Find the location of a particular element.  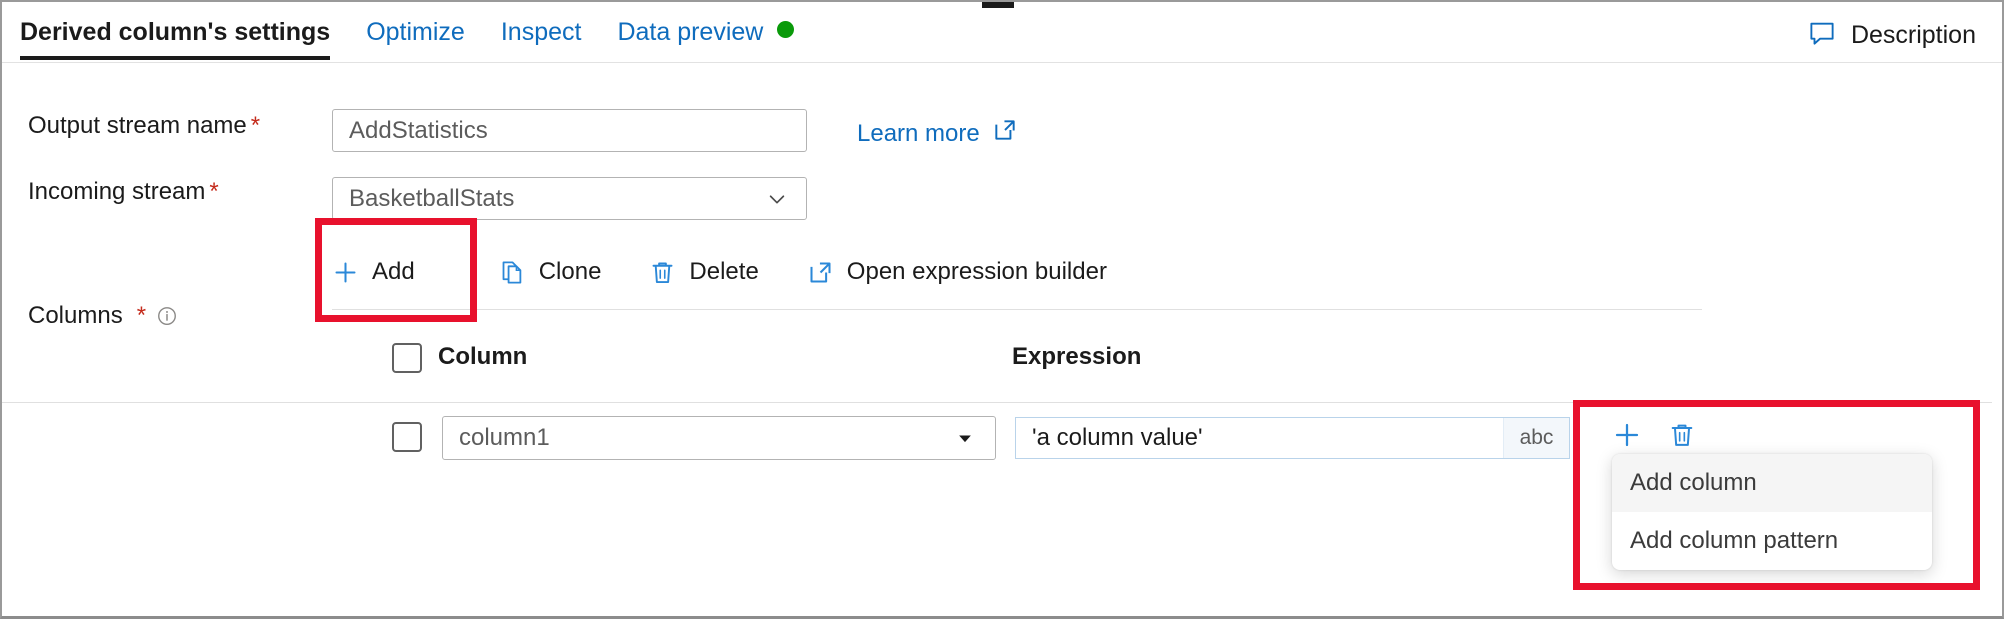

tab-label: Optimize is located at coordinates (415, 32).